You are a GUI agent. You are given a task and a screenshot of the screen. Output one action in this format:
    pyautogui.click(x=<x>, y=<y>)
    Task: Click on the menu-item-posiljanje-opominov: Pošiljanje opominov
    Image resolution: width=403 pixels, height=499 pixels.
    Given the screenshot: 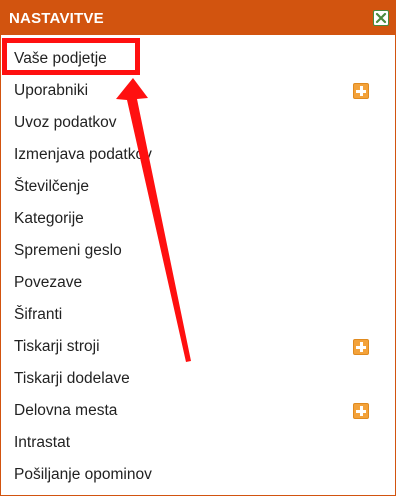 What is the action you would take?
    pyautogui.click(x=198, y=475)
    